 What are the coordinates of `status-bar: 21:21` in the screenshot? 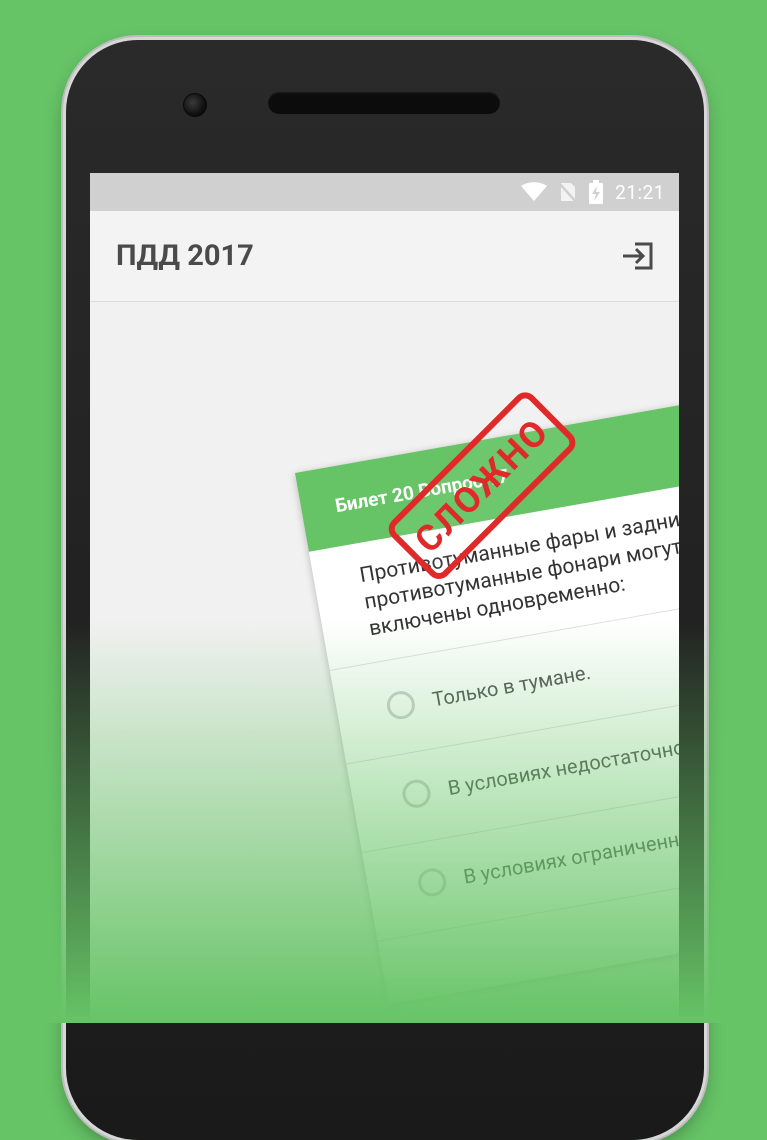 It's located at (384, 192).